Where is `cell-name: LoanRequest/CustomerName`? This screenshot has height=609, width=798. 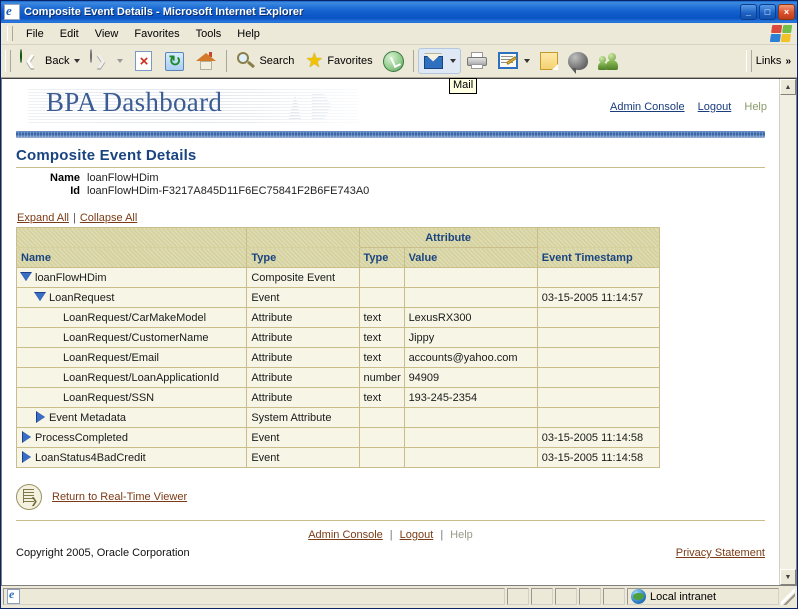 cell-name: LoanRequest/CustomerName is located at coordinates (131, 337).